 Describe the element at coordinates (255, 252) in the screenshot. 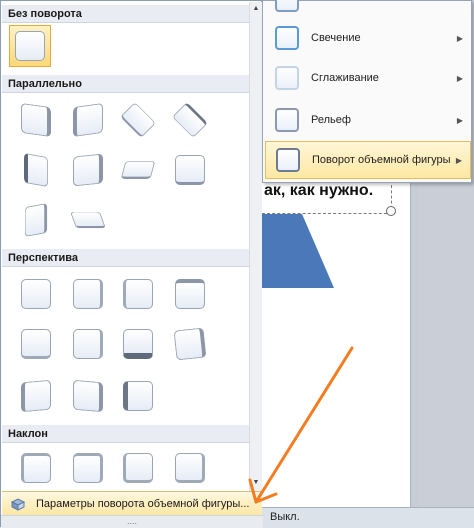

I see `gallery-scrollbar: ▲ ▼` at that location.